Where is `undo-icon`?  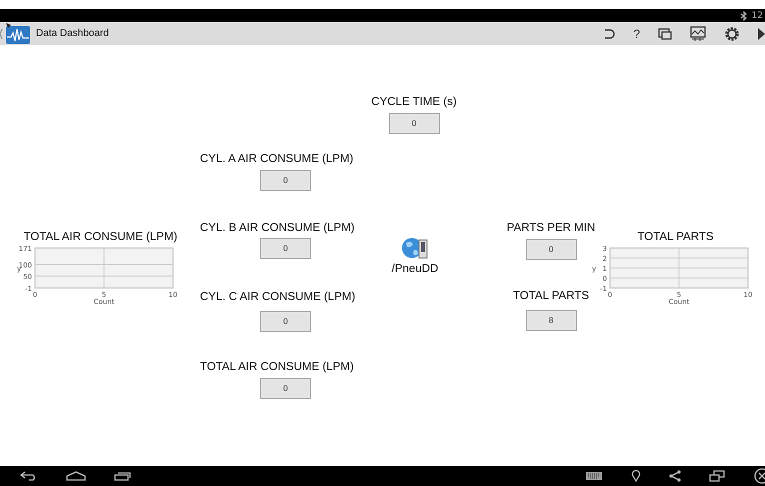 undo-icon is located at coordinates (609, 34).